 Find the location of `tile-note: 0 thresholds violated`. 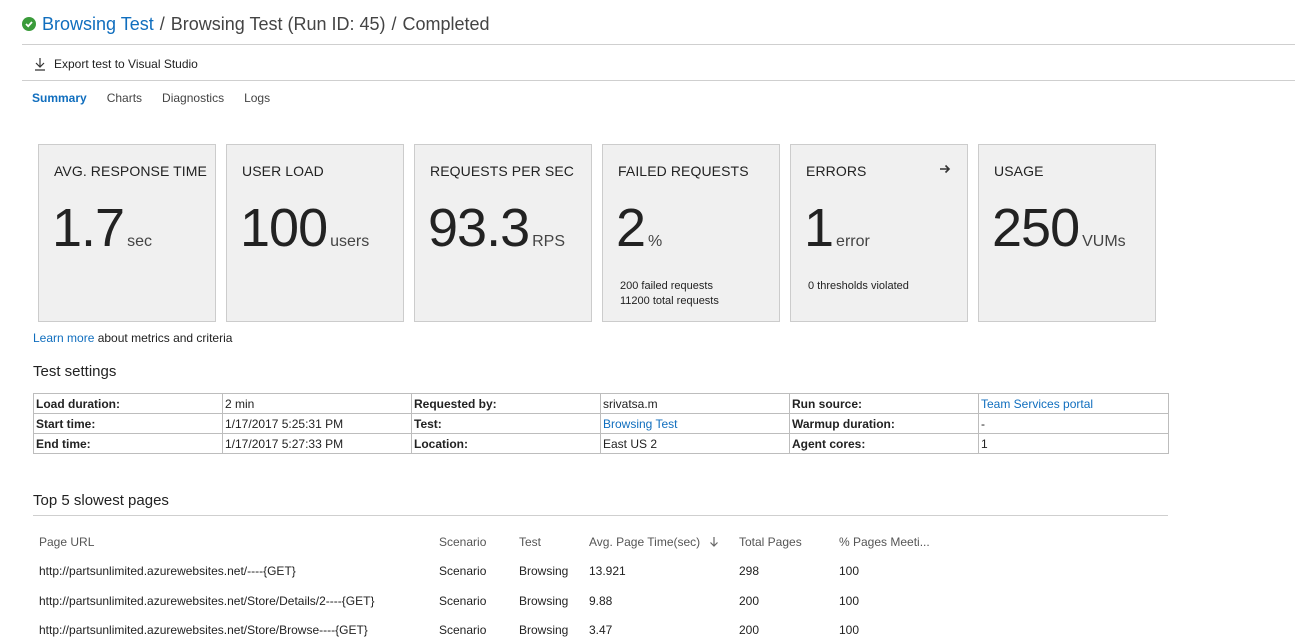

tile-note: 0 thresholds violated is located at coordinates (858, 286).